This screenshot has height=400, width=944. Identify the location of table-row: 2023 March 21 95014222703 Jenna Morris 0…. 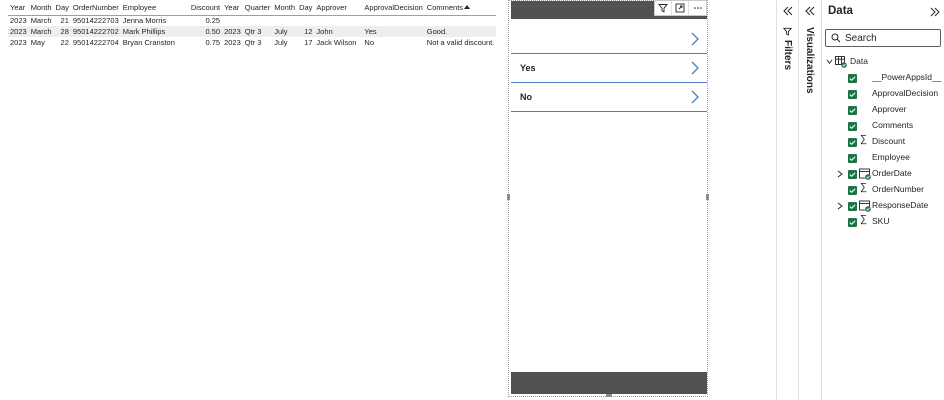
(252, 20).